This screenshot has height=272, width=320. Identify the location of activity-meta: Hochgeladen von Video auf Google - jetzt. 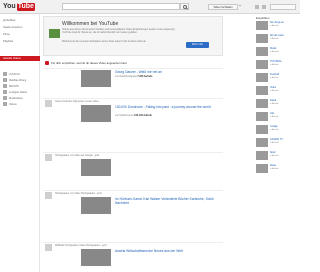
(77, 155).